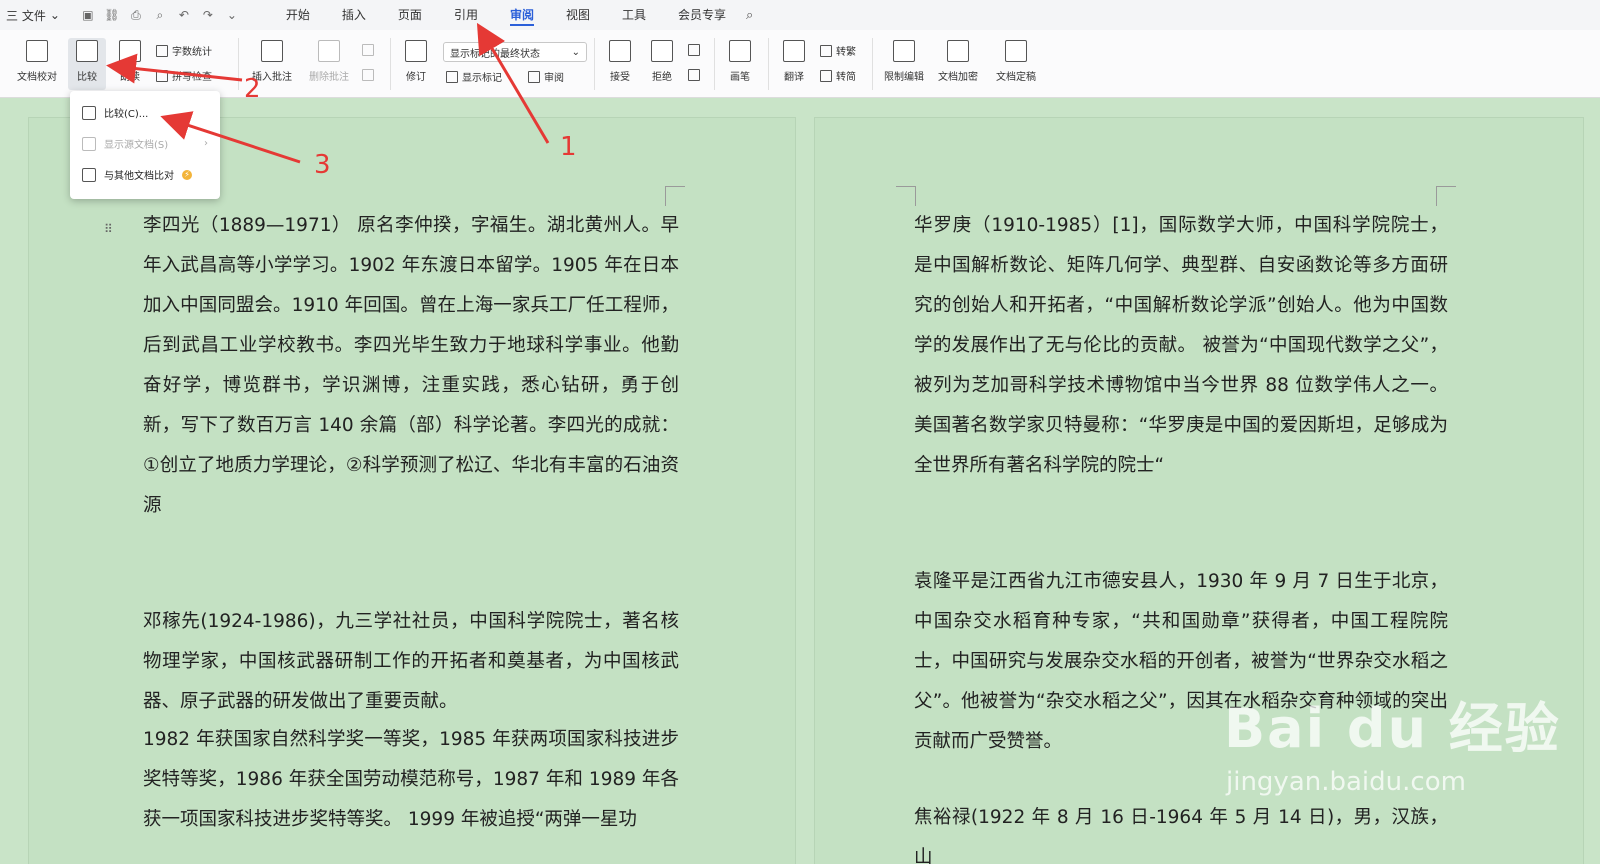 The height and width of the screenshot is (864, 1600). What do you see at coordinates (568, 147) in the screenshot?
I see `annotation-number-1: 1` at bounding box center [568, 147].